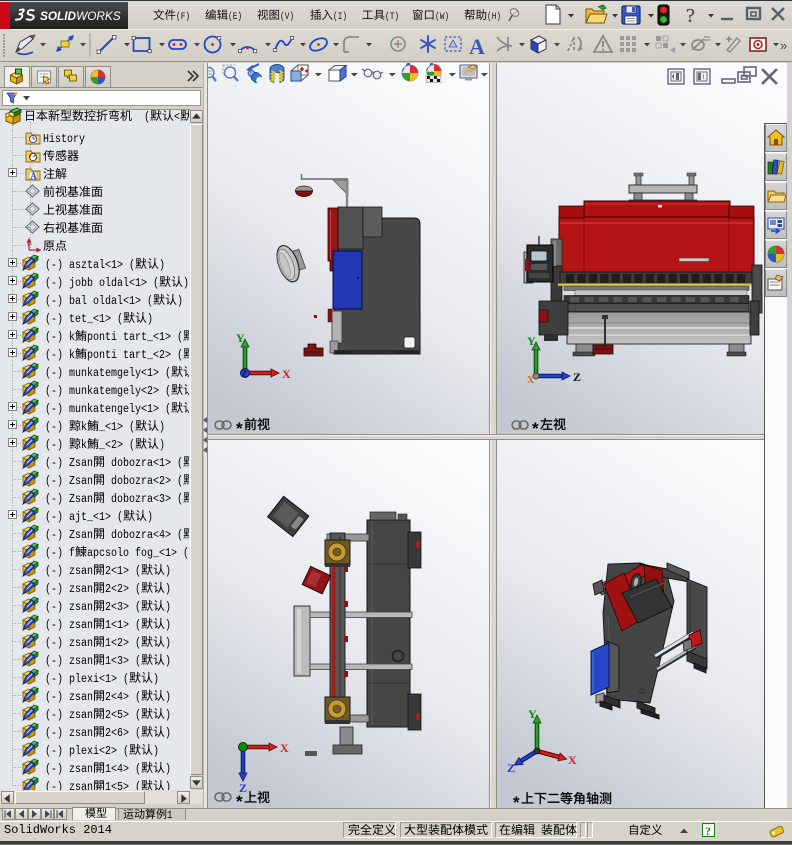  Describe the element at coordinates (108, 373) in the screenshot. I see `svg-text: (-) munkatemgely<1> (` at that location.